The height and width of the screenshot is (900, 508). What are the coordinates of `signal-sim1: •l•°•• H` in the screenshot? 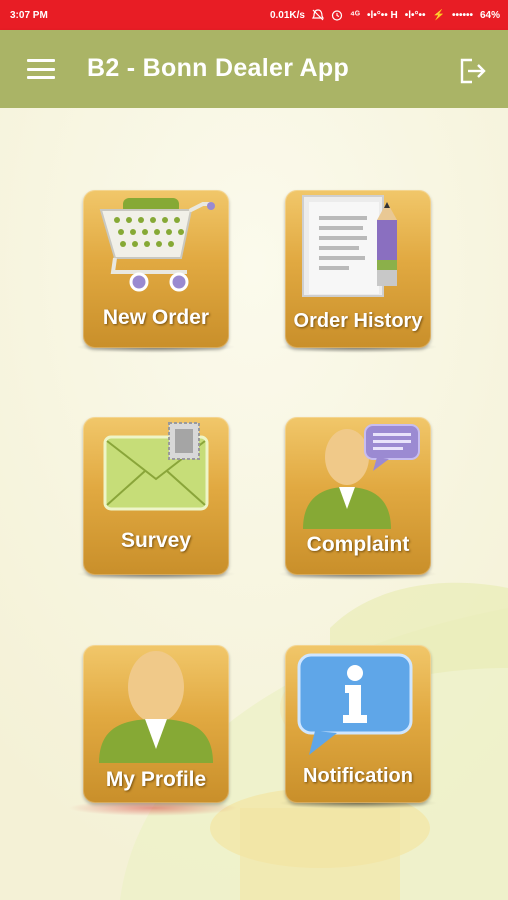 It's located at (382, 15).